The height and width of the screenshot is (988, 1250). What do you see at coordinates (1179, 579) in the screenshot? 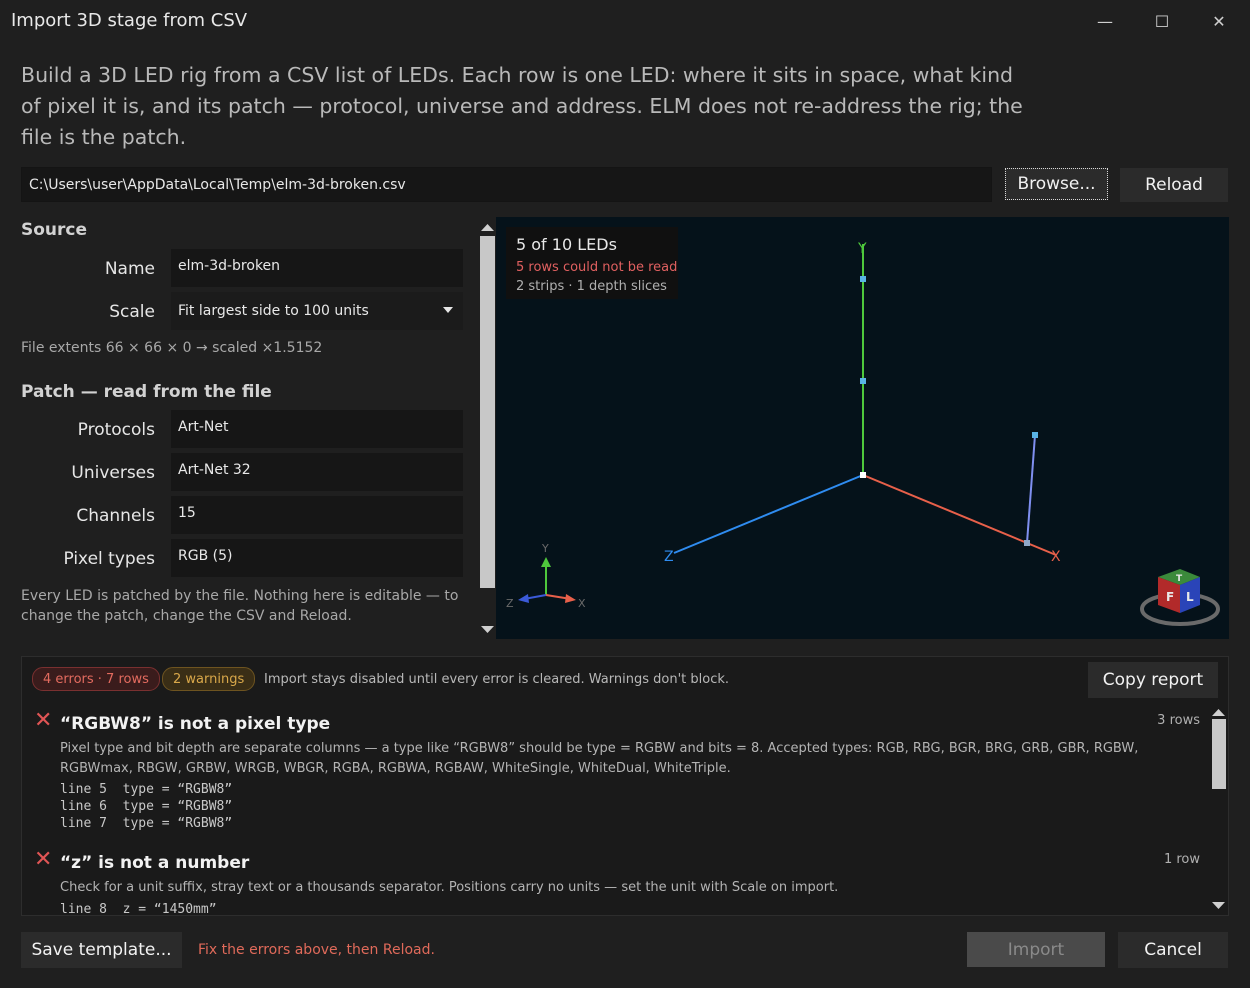
I see `view-cube-top: T` at bounding box center [1179, 579].